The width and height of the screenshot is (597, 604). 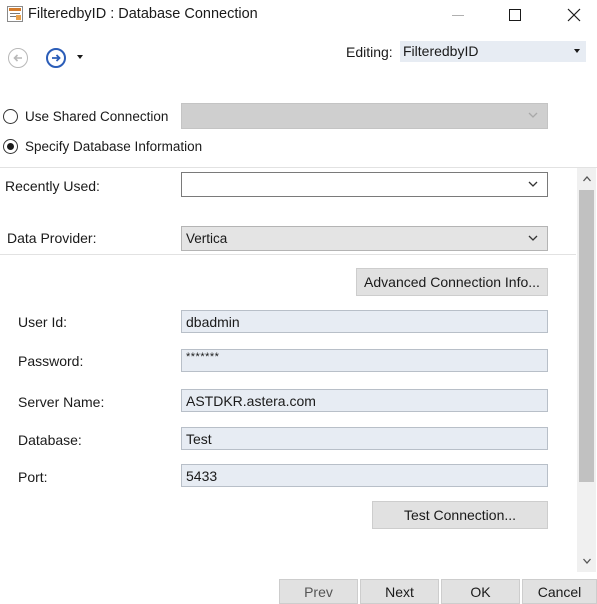 I want to click on server-name-label: Server Name:, so click(x=61, y=402).